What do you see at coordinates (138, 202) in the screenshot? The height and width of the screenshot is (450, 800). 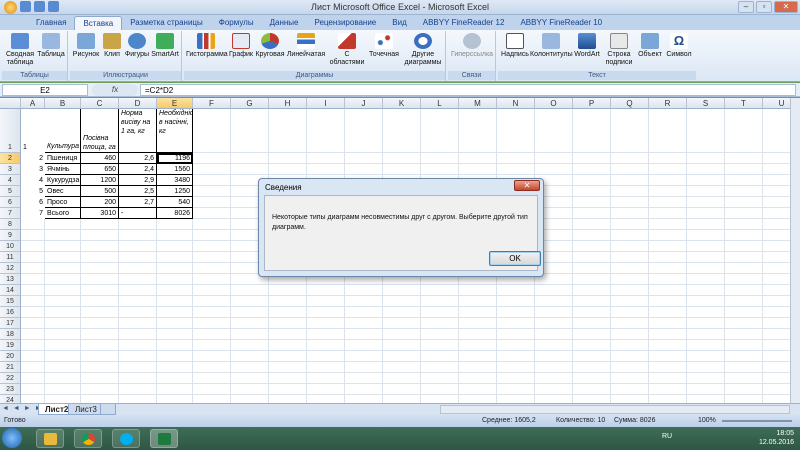 I see `cell-d6: 2,7` at bounding box center [138, 202].